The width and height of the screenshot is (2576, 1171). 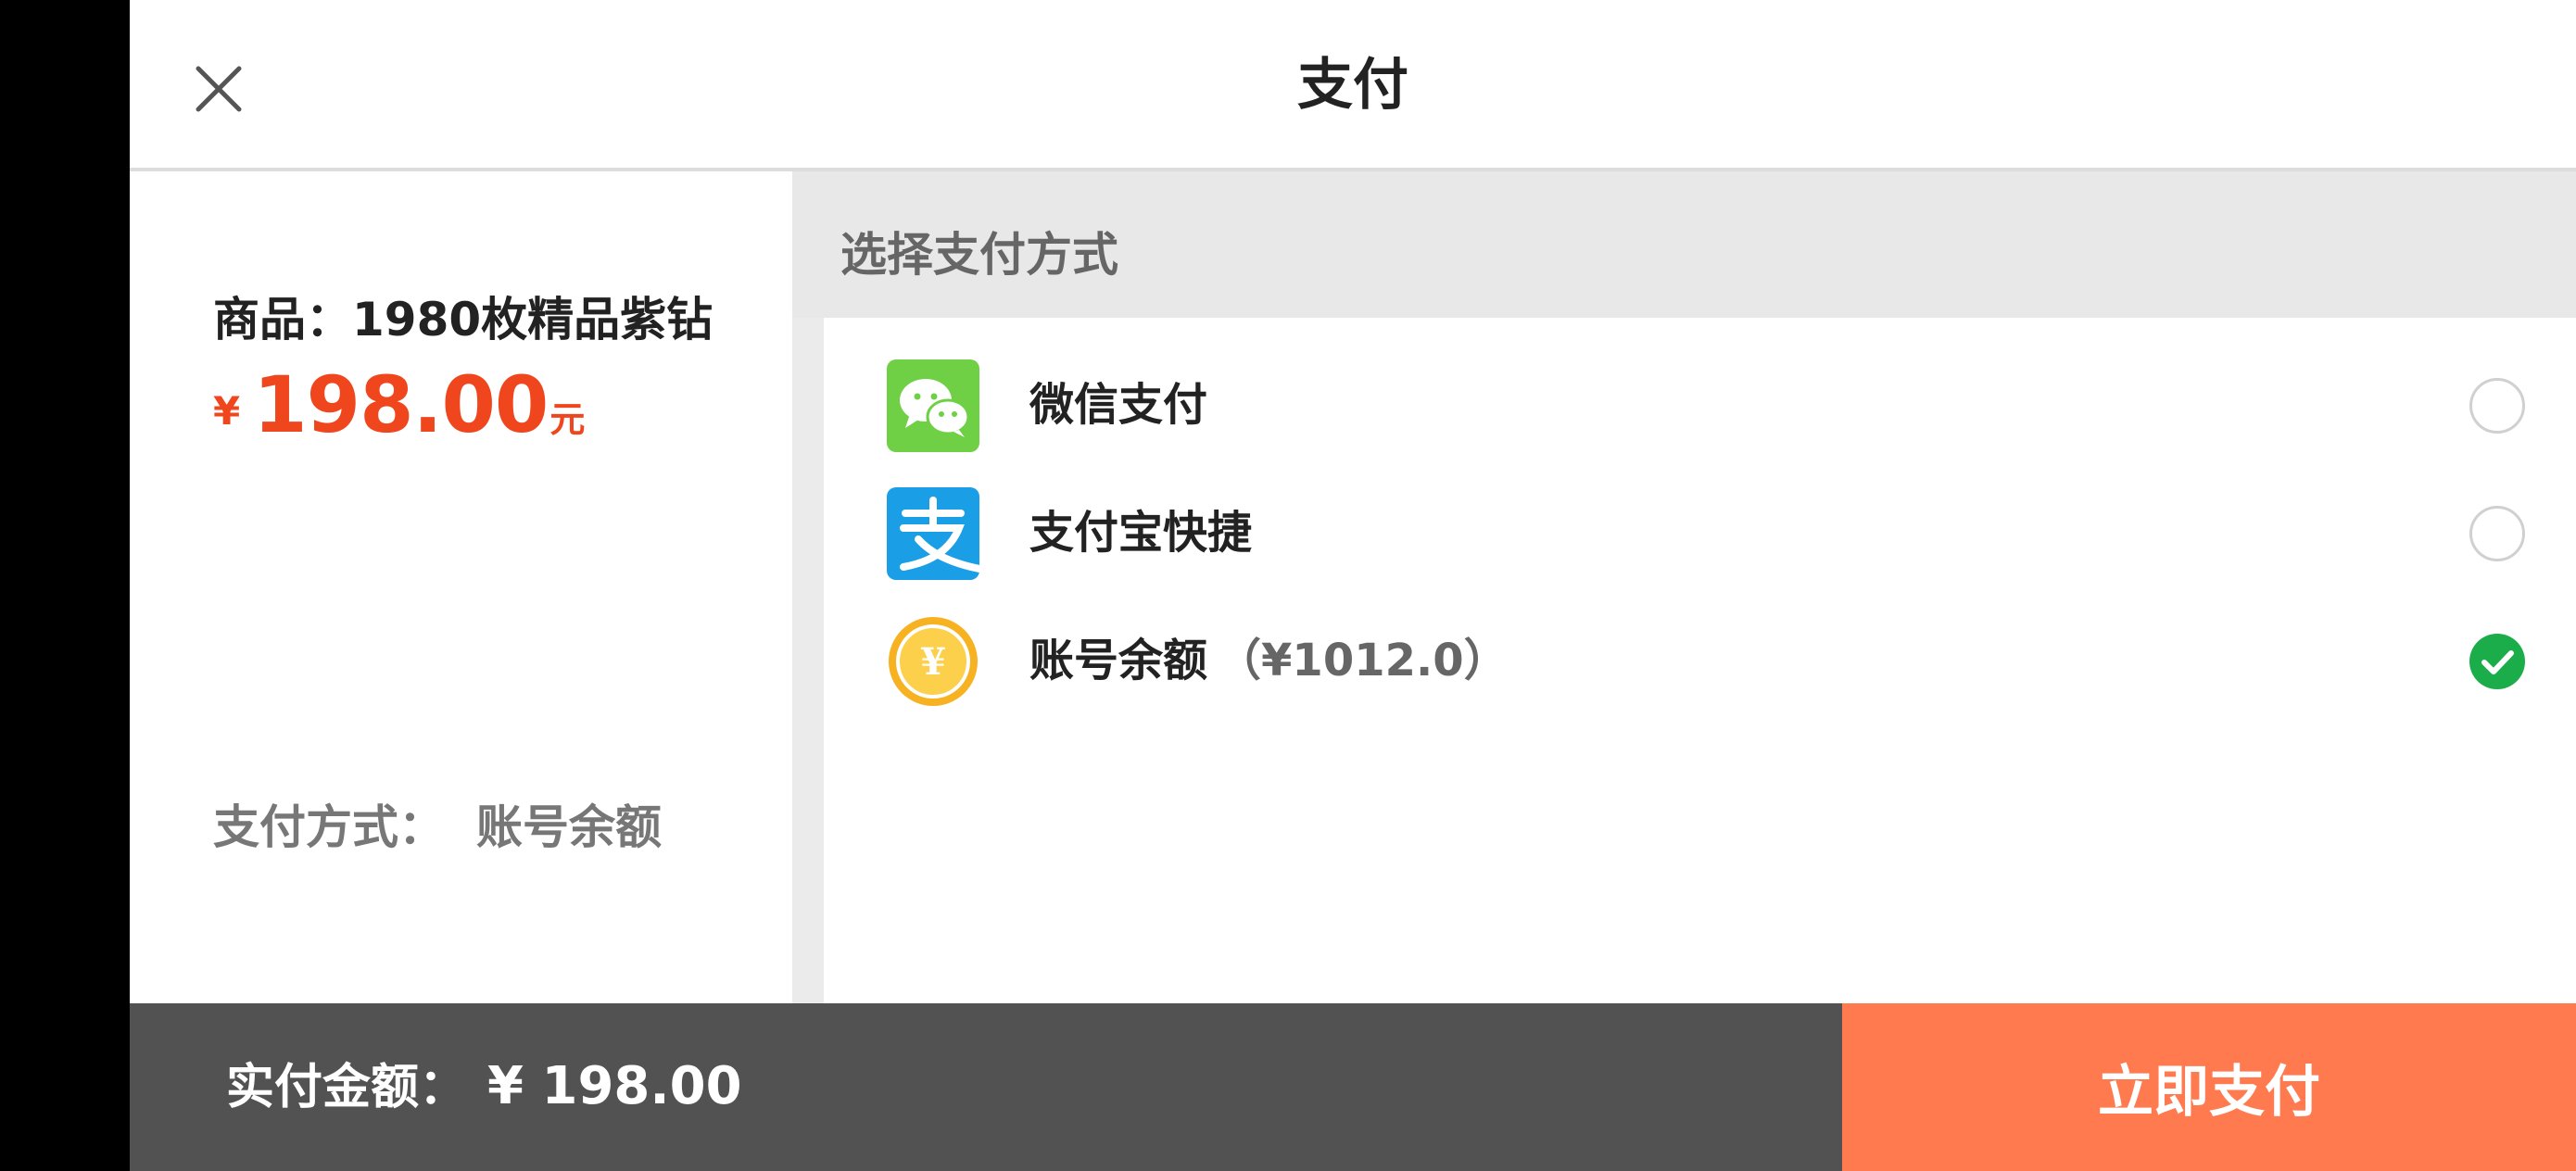 I want to click on method-label-balance: 账号余额 （¥1012.0）, so click(x=1269, y=661).